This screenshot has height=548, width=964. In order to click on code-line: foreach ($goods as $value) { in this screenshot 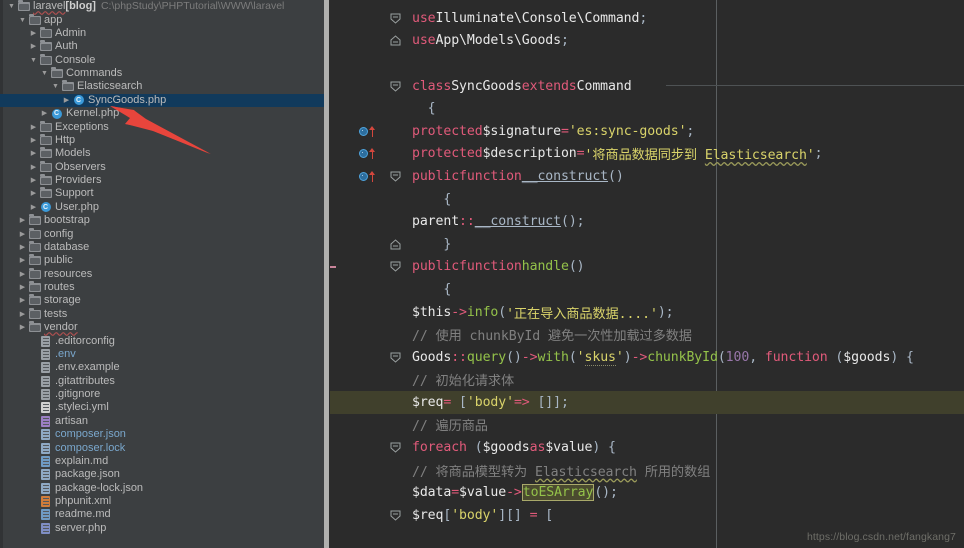, I will do `click(647, 447)`.